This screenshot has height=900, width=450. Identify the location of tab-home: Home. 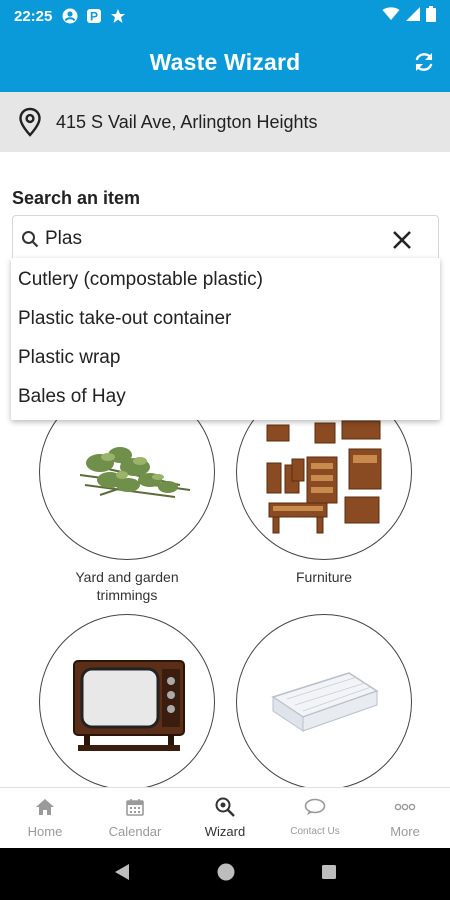
(45, 818).